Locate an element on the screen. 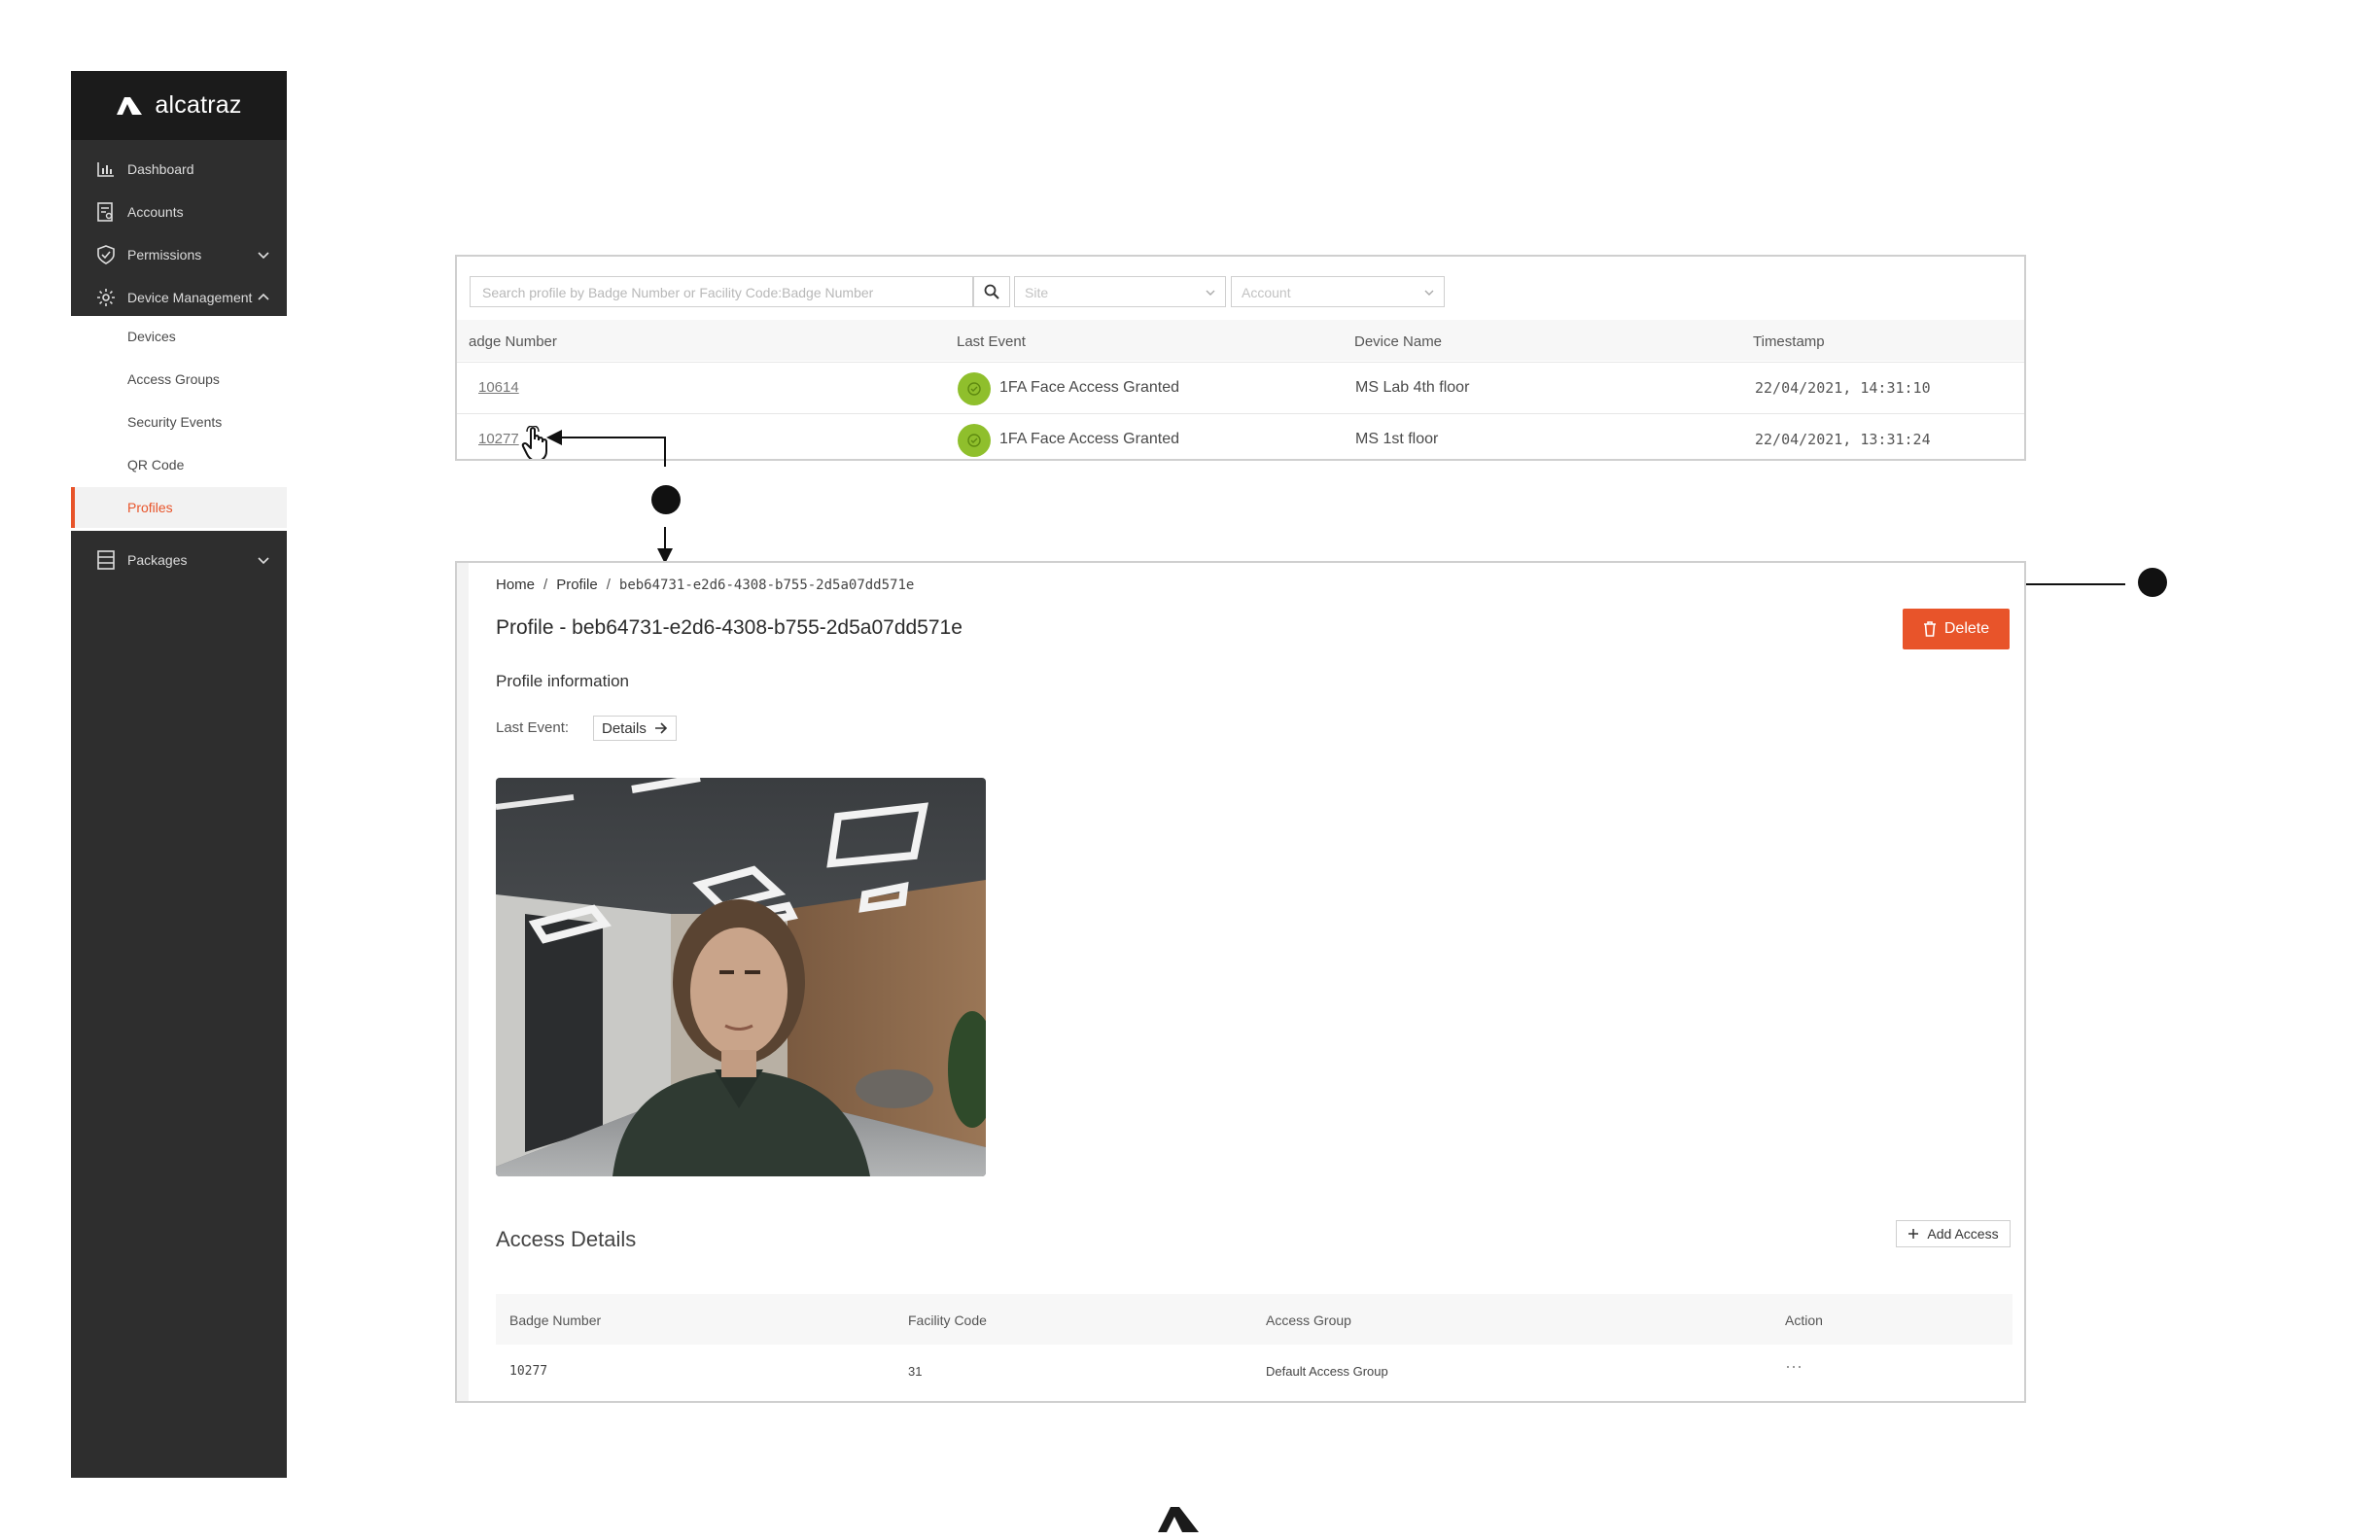  panel-left-strip is located at coordinates (463, 982).